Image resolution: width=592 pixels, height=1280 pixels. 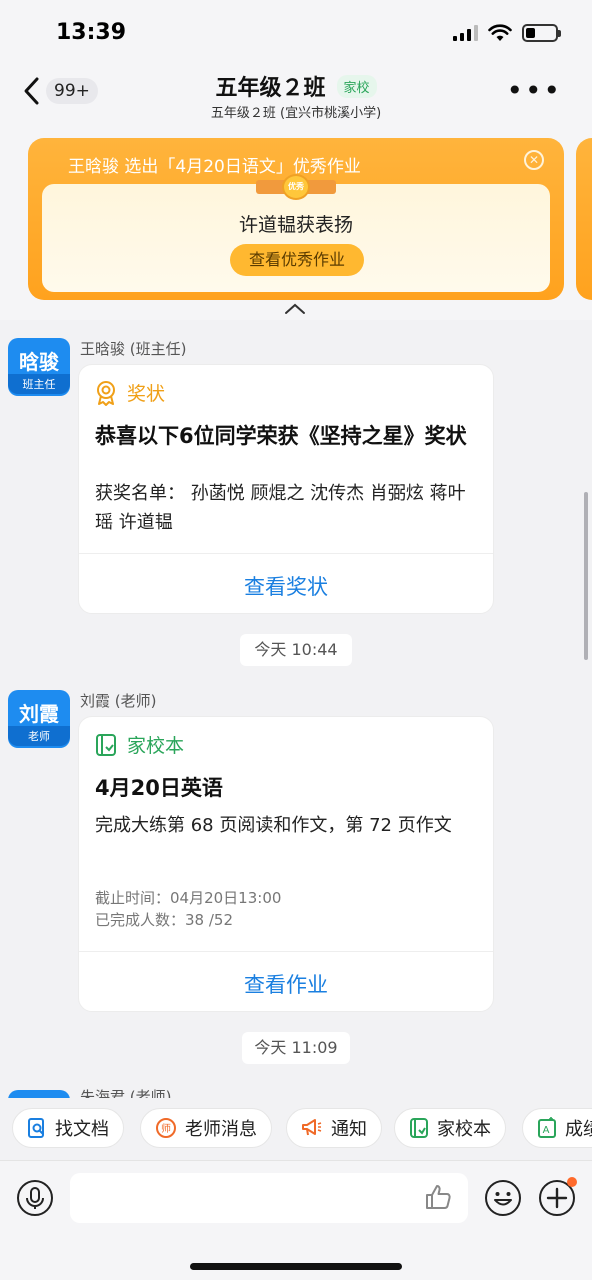 I want to click on timestamp-chip: 今天 11:09, so click(x=296, y=1048).